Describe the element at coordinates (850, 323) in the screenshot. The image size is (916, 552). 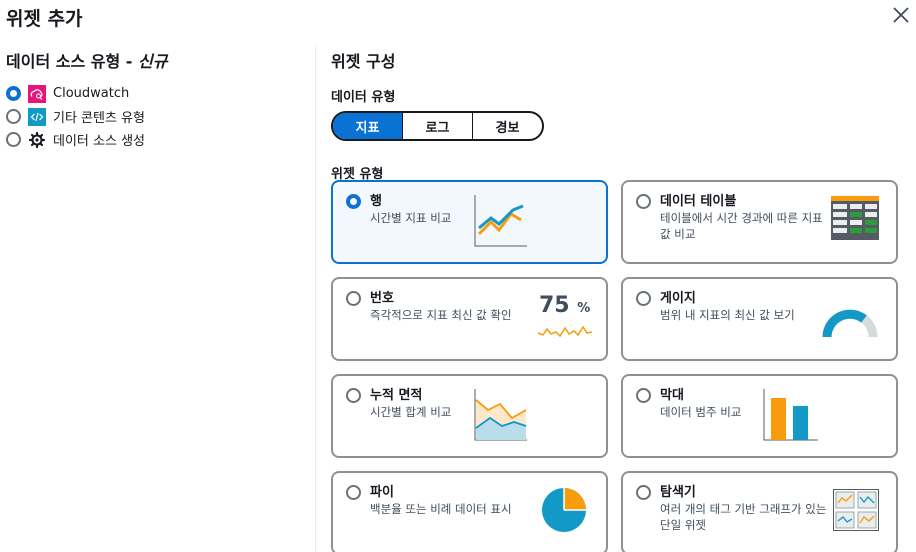
I see `gauge-icon` at that location.